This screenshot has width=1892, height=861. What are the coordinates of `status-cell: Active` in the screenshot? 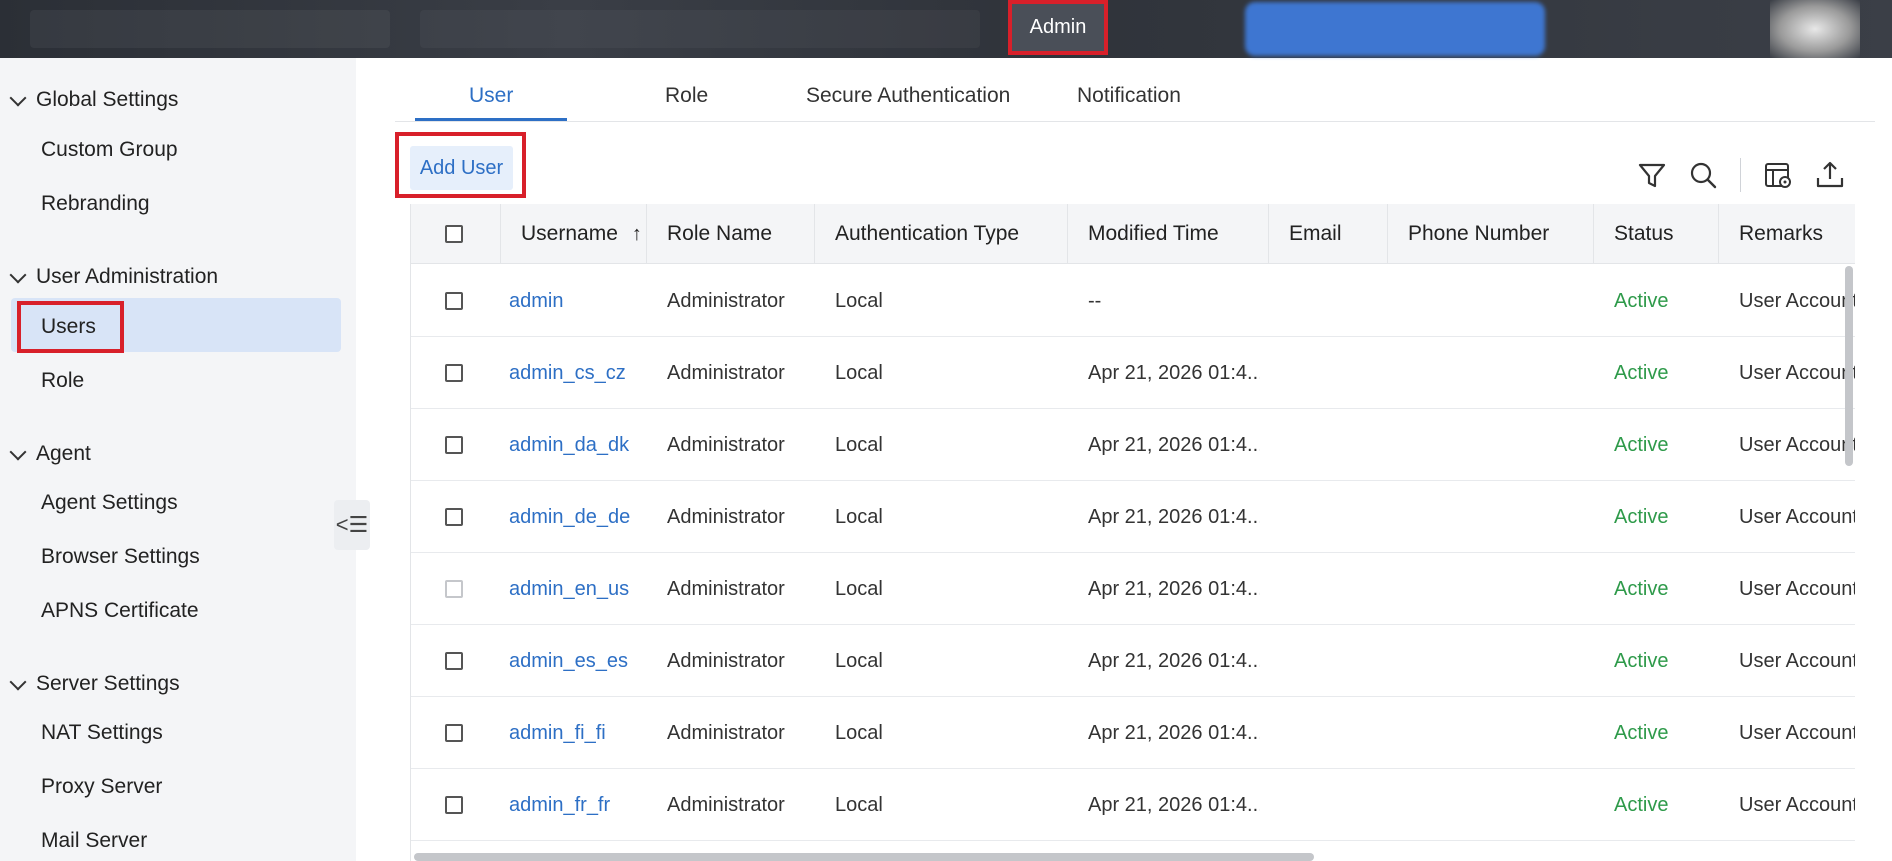 It's located at (1641, 372).